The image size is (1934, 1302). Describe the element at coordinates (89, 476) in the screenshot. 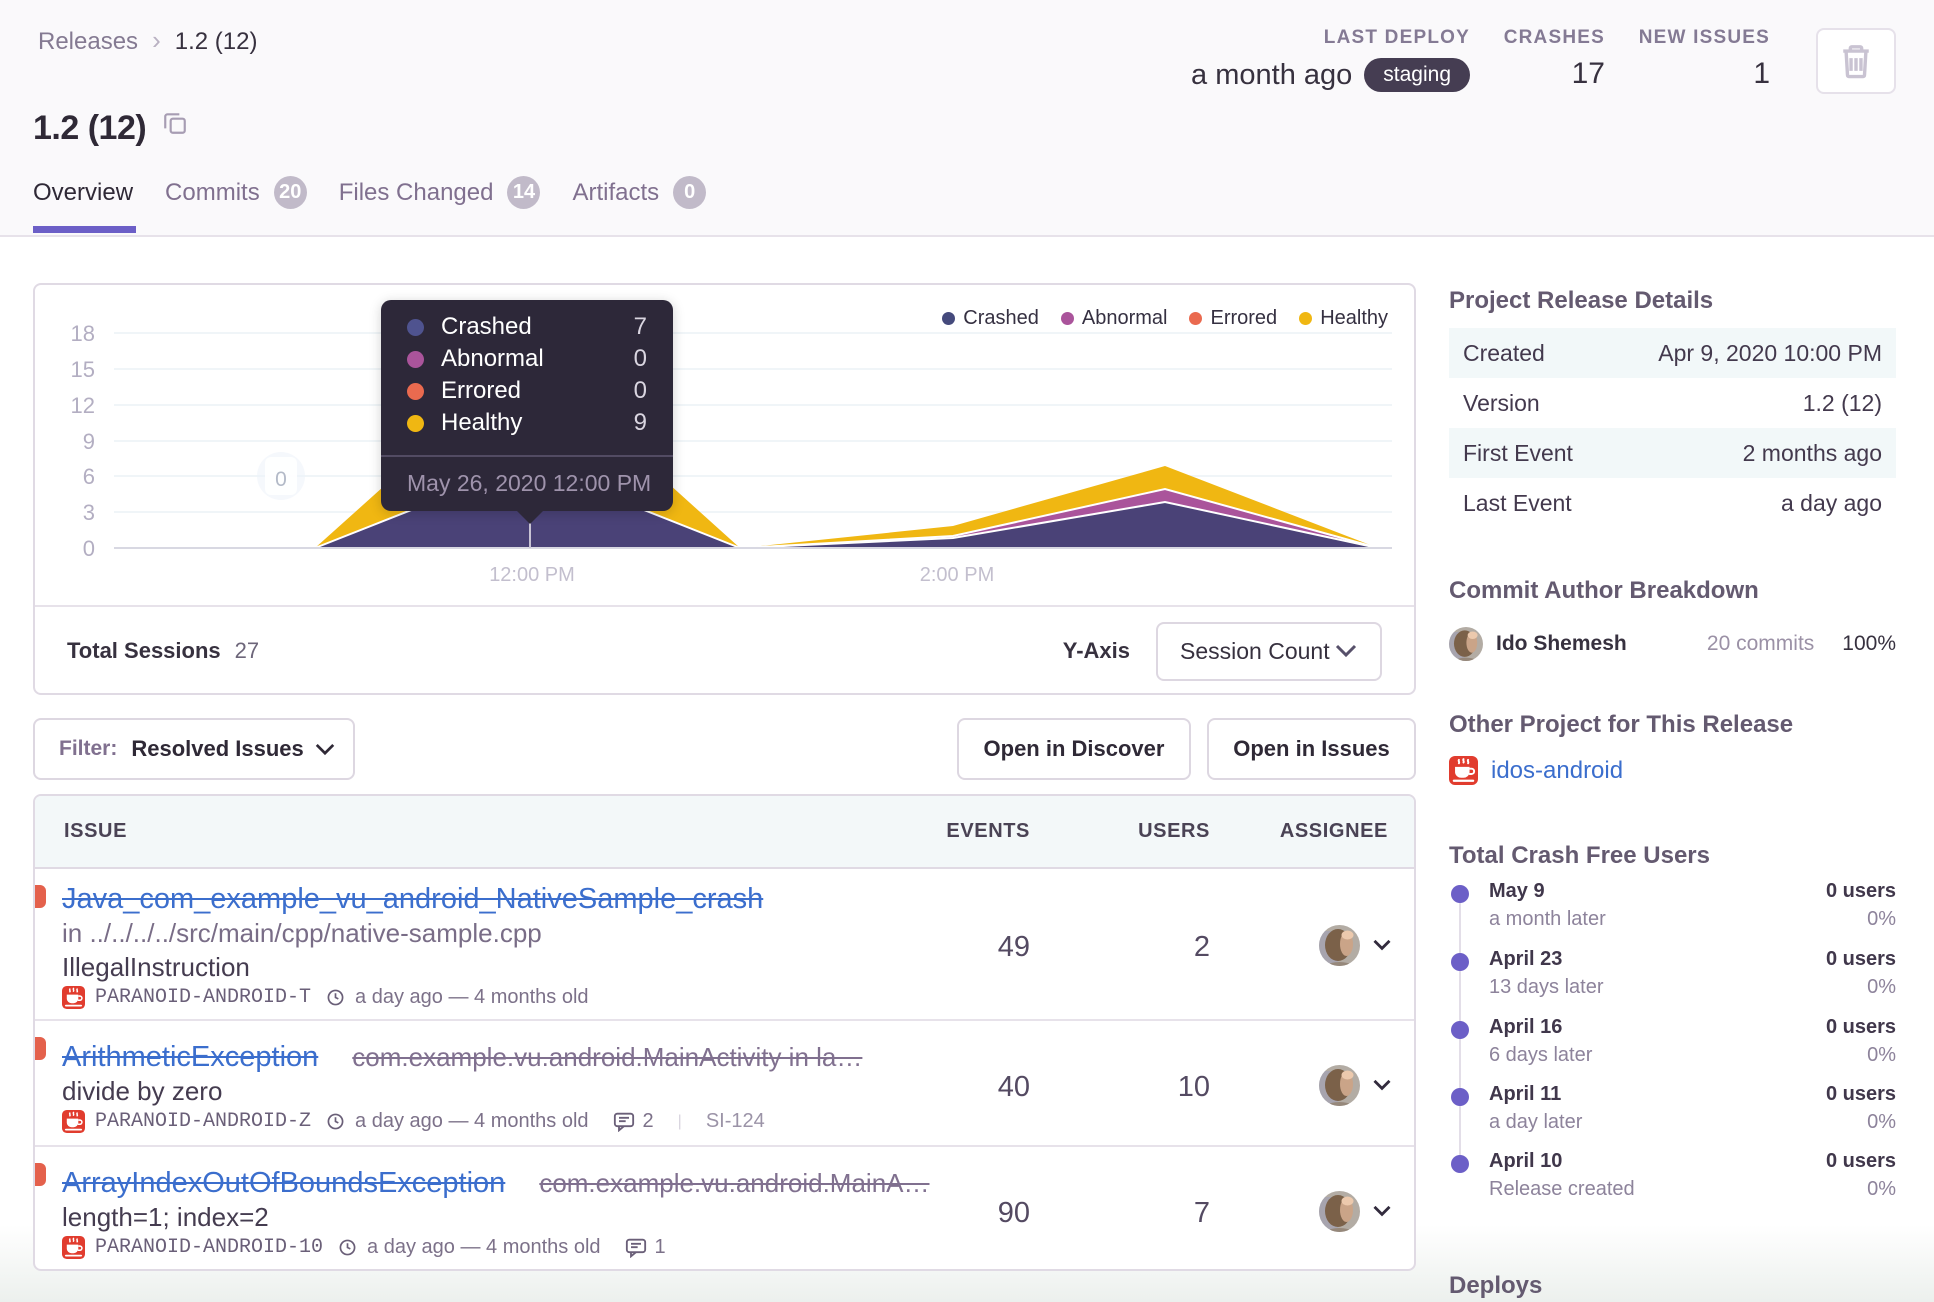

I see `svg-text: 6` at that location.